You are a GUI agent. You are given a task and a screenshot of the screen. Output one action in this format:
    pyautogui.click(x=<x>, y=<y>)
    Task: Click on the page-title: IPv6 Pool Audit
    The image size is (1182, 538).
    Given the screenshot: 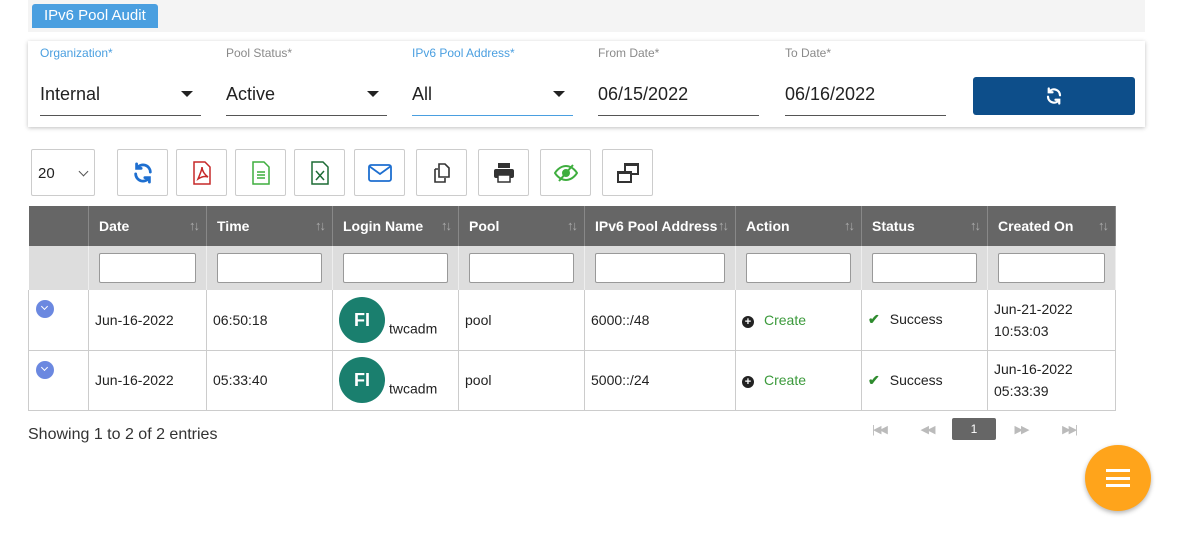 What is the action you would take?
    pyautogui.click(x=95, y=16)
    